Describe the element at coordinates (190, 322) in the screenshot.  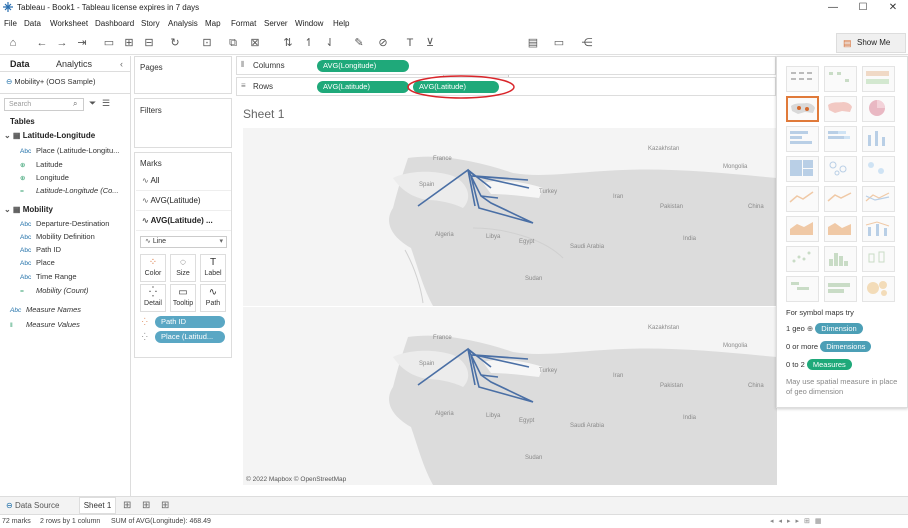
I see `pill-path-id: Path ID` at that location.